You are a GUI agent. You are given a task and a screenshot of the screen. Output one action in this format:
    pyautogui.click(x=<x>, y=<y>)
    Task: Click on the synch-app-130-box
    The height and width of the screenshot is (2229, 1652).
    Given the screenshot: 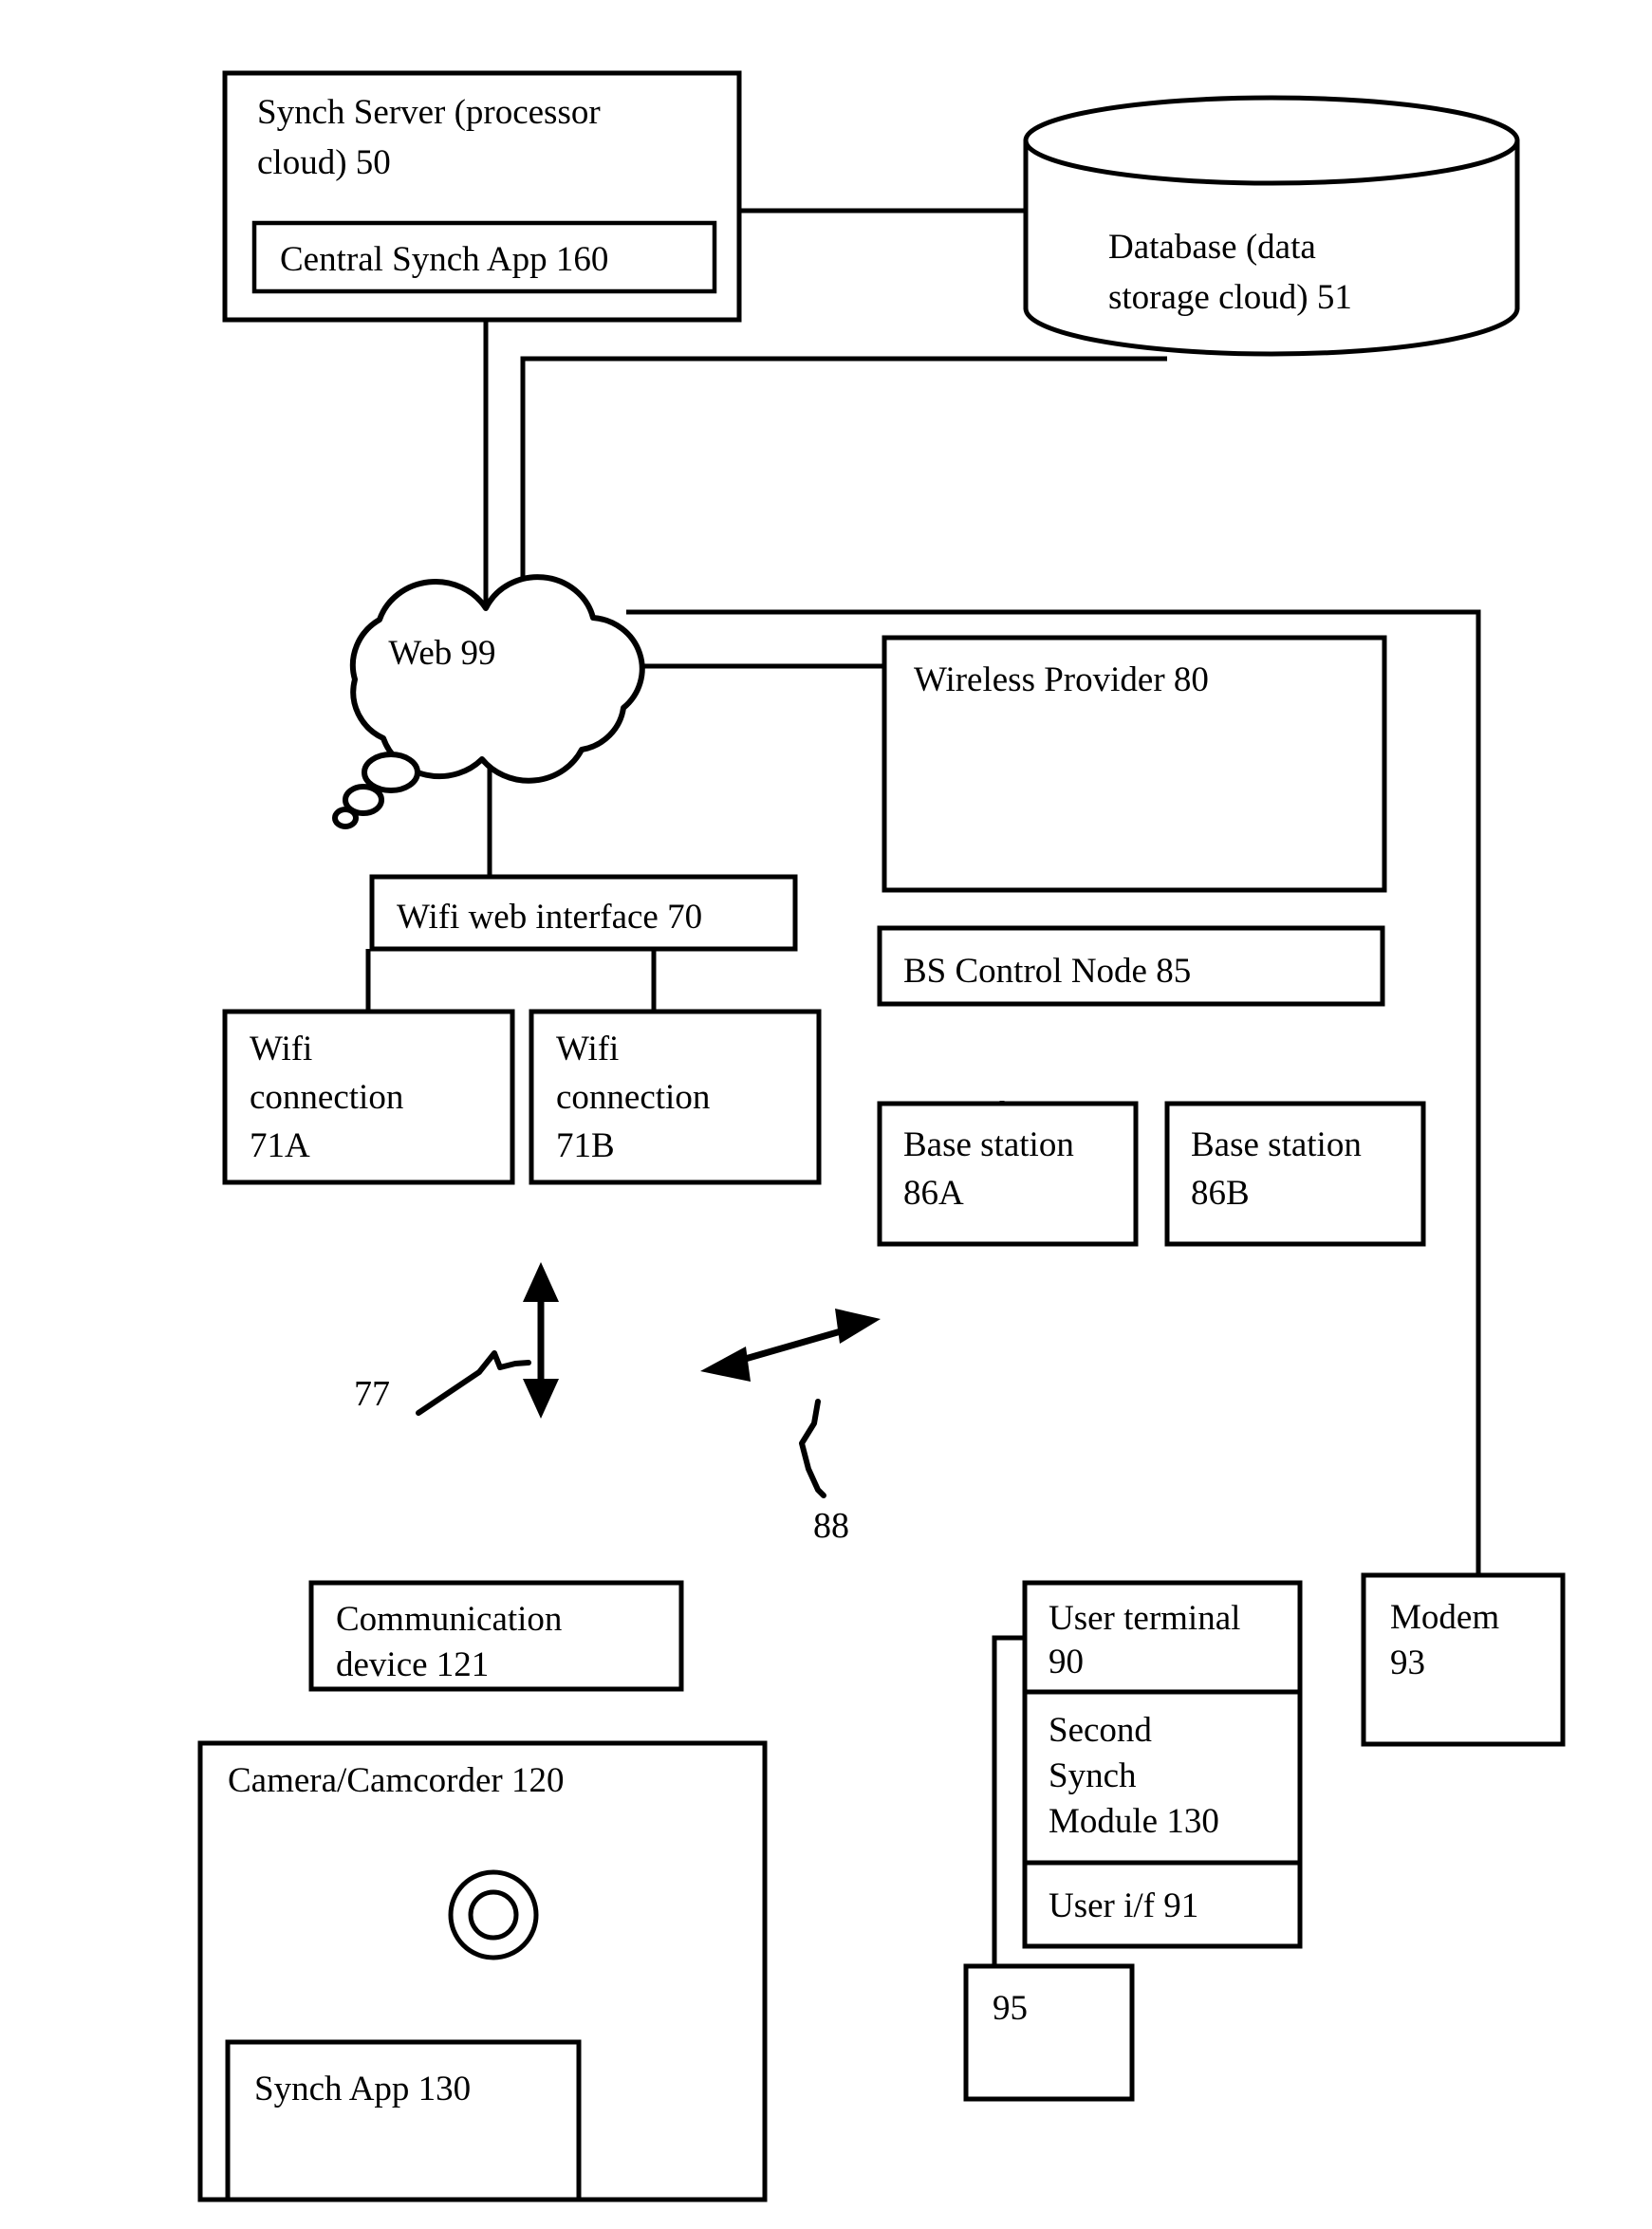 What is the action you would take?
    pyautogui.click(x=403, y=2120)
    